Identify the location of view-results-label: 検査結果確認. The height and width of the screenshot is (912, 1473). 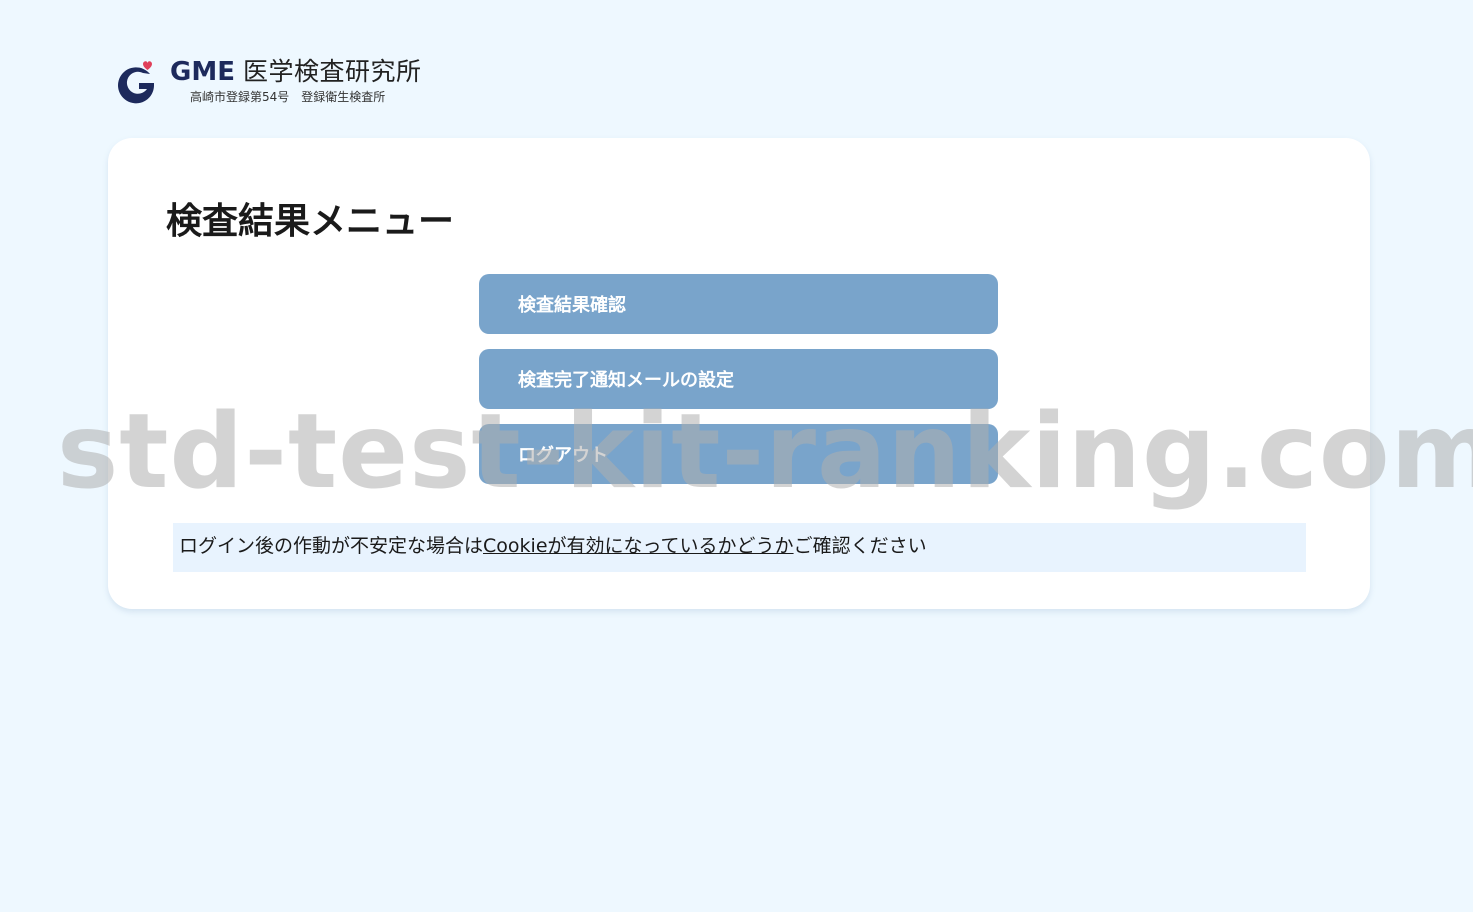
(572, 305).